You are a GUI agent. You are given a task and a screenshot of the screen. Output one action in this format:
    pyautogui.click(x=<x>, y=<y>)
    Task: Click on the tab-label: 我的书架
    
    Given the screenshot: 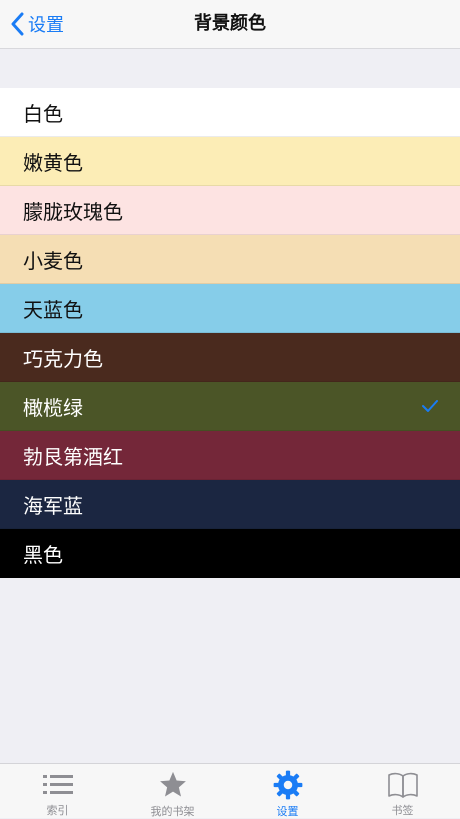 What is the action you would take?
    pyautogui.click(x=172, y=811)
    